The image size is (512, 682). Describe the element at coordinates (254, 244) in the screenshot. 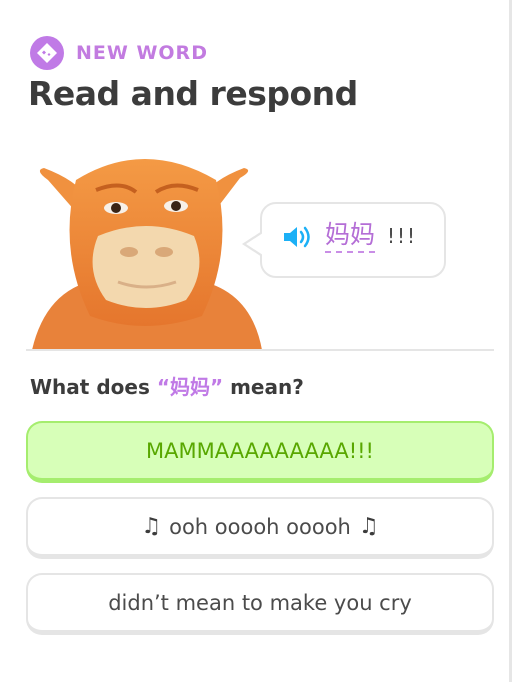

I see `speech-bubble-tail-fill` at that location.